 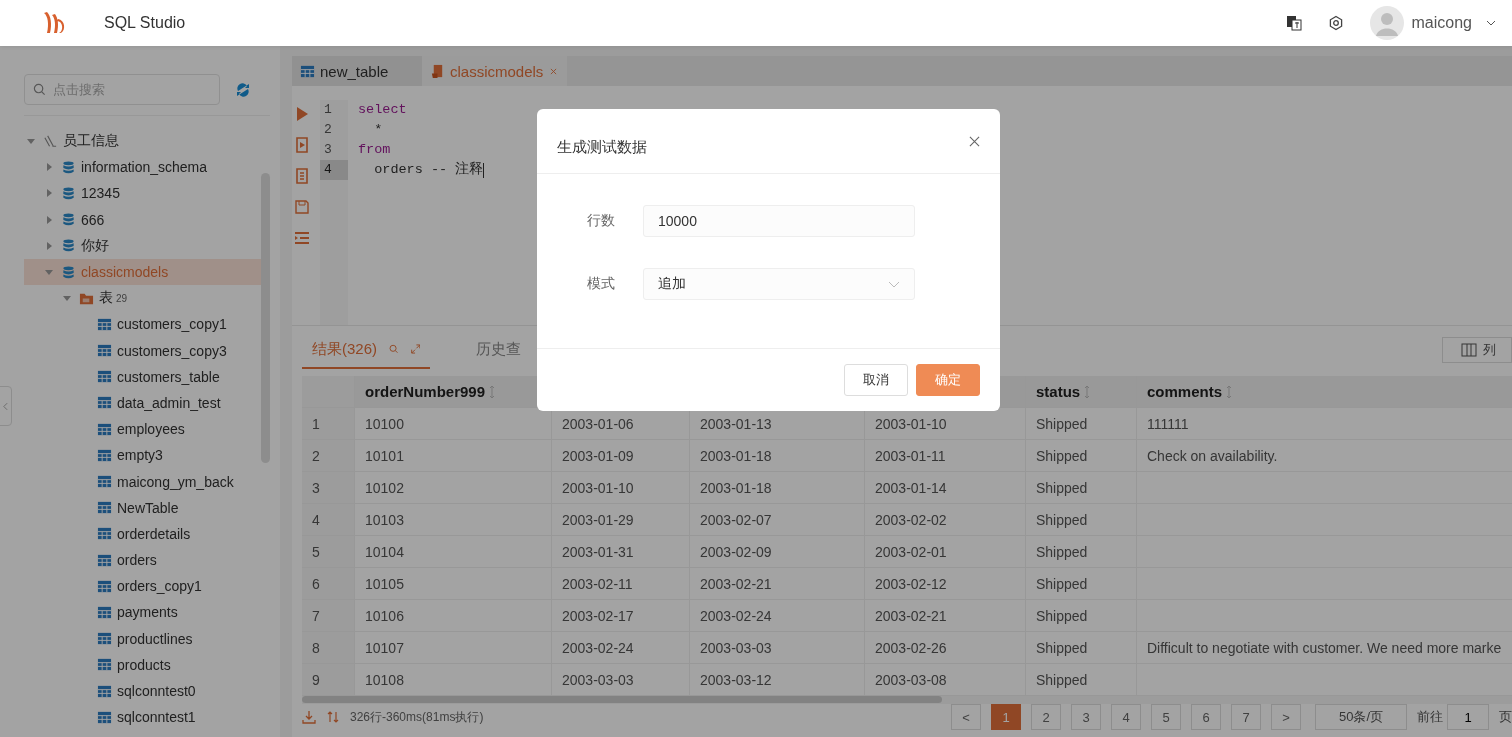 What do you see at coordinates (328, 423) in the screenshot?
I see `row-number: 1` at bounding box center [328, 423].